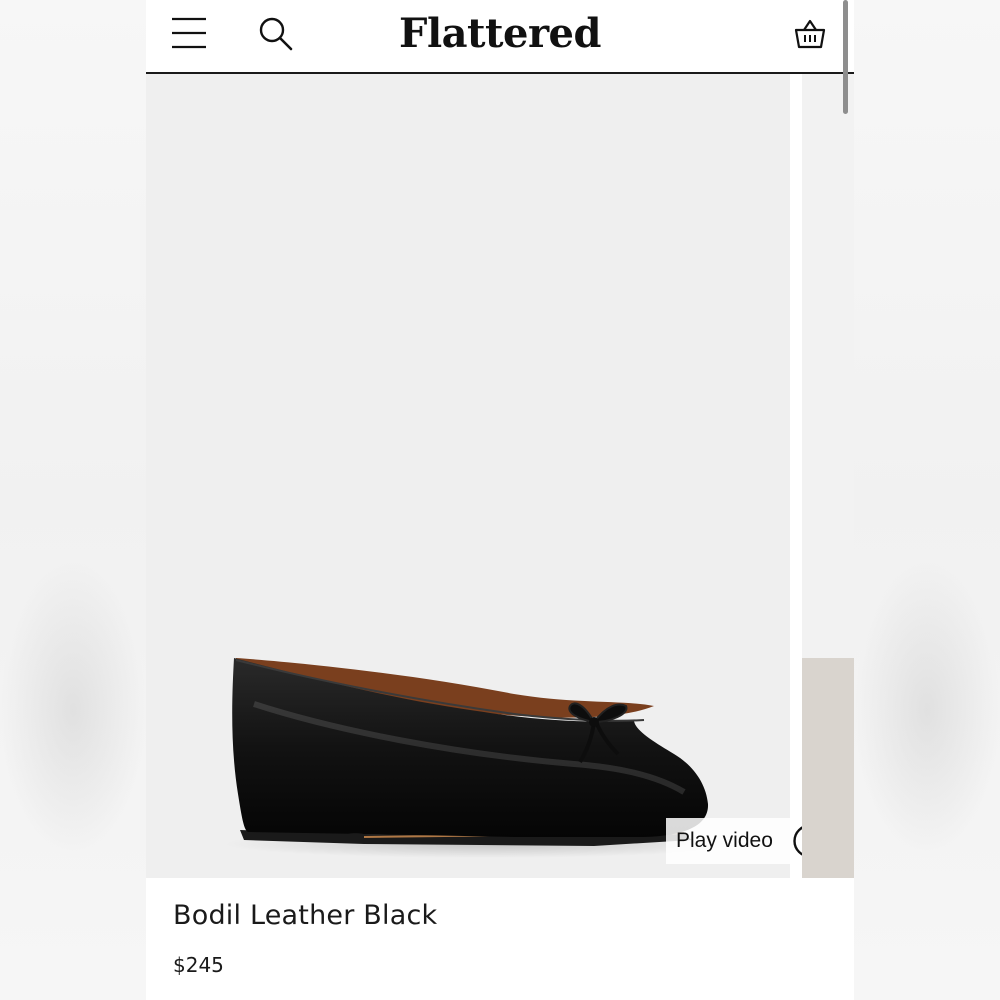 The image size is (1000, 1000). Describe the element at coordinates (810, 33) in the screenshot. I see `shopping-basket-icon` at that location.